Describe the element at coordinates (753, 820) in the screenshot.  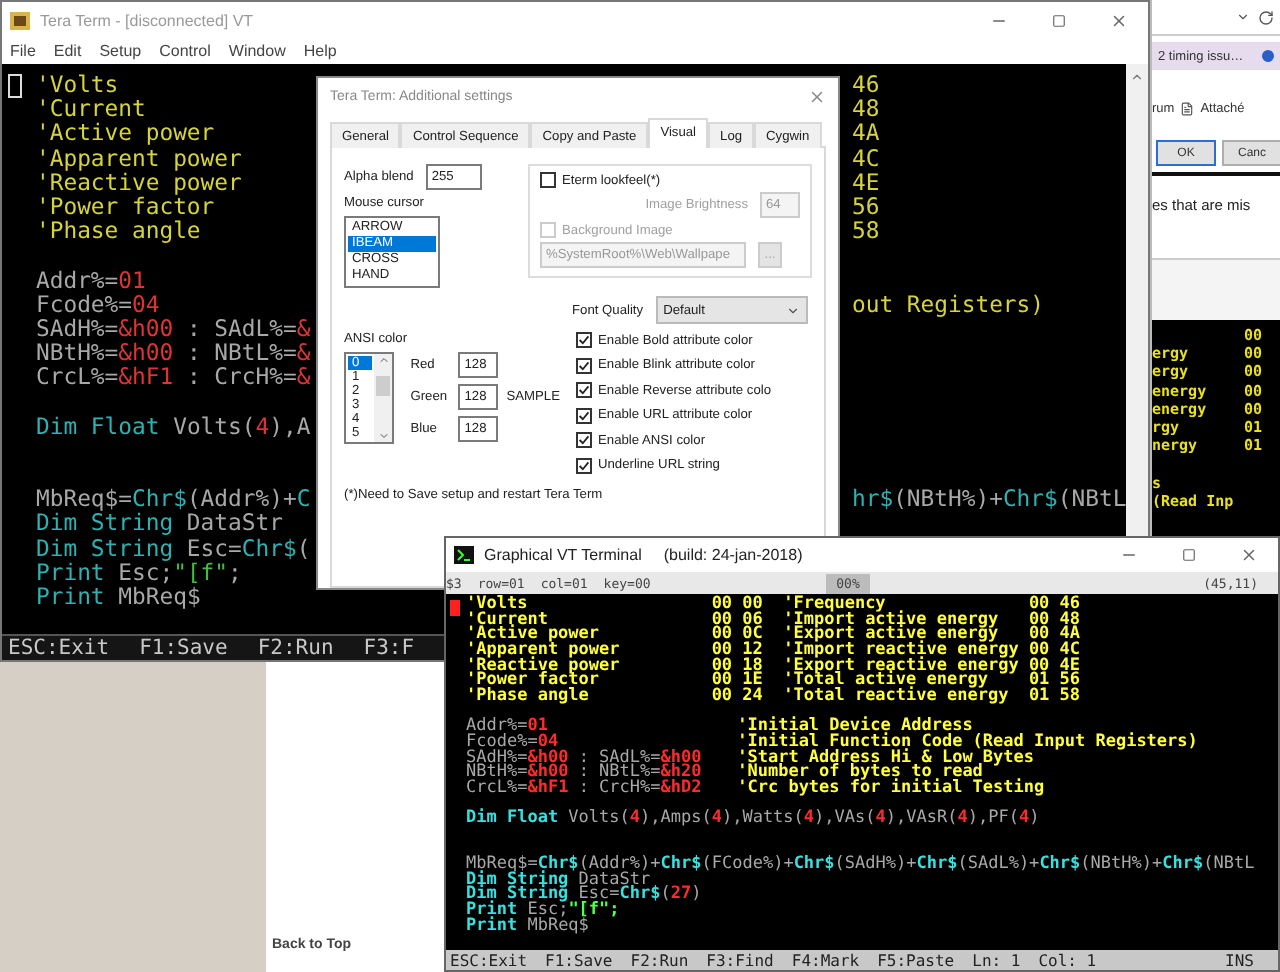
I see `code-text: Dim Float Volts(4),Amps(4),Watts(4),VAs(4),VAsR(4),PF(4)` at that location.